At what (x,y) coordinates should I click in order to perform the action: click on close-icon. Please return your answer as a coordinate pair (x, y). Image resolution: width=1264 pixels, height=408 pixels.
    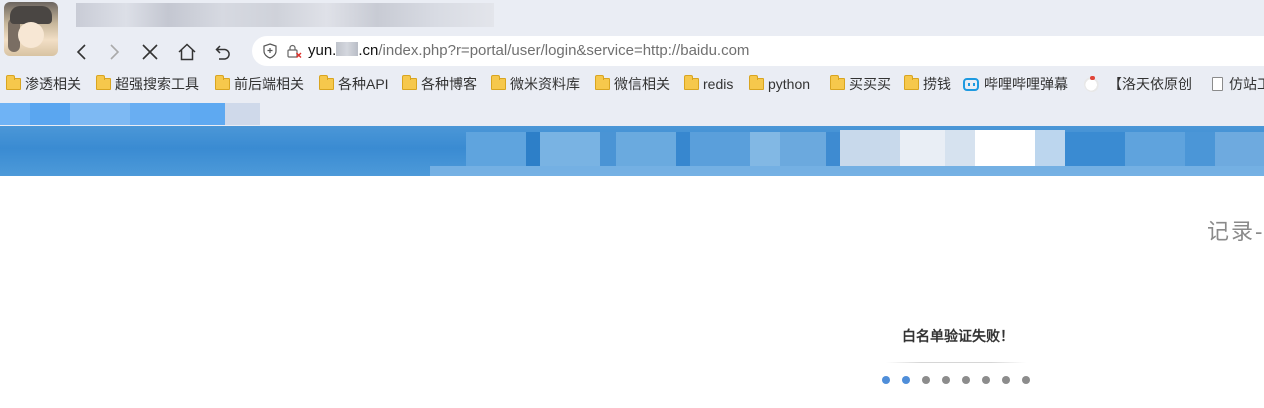
    Looking at the image, I should click on (150, 52).